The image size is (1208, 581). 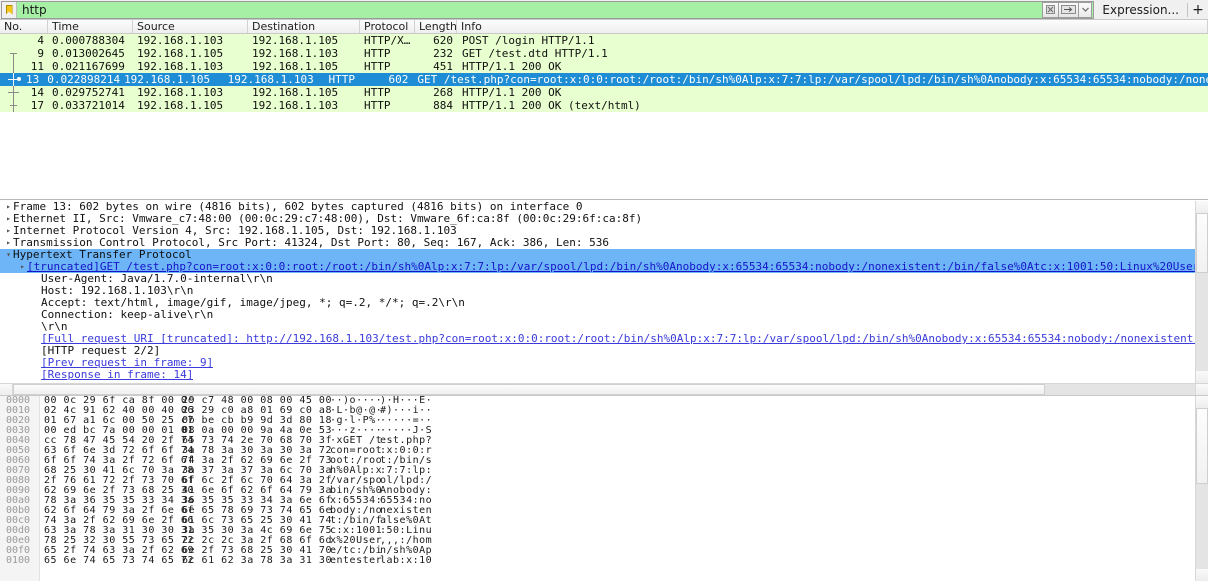 I want to click on column-header-destination: Destination, so click(x=304, y=26).